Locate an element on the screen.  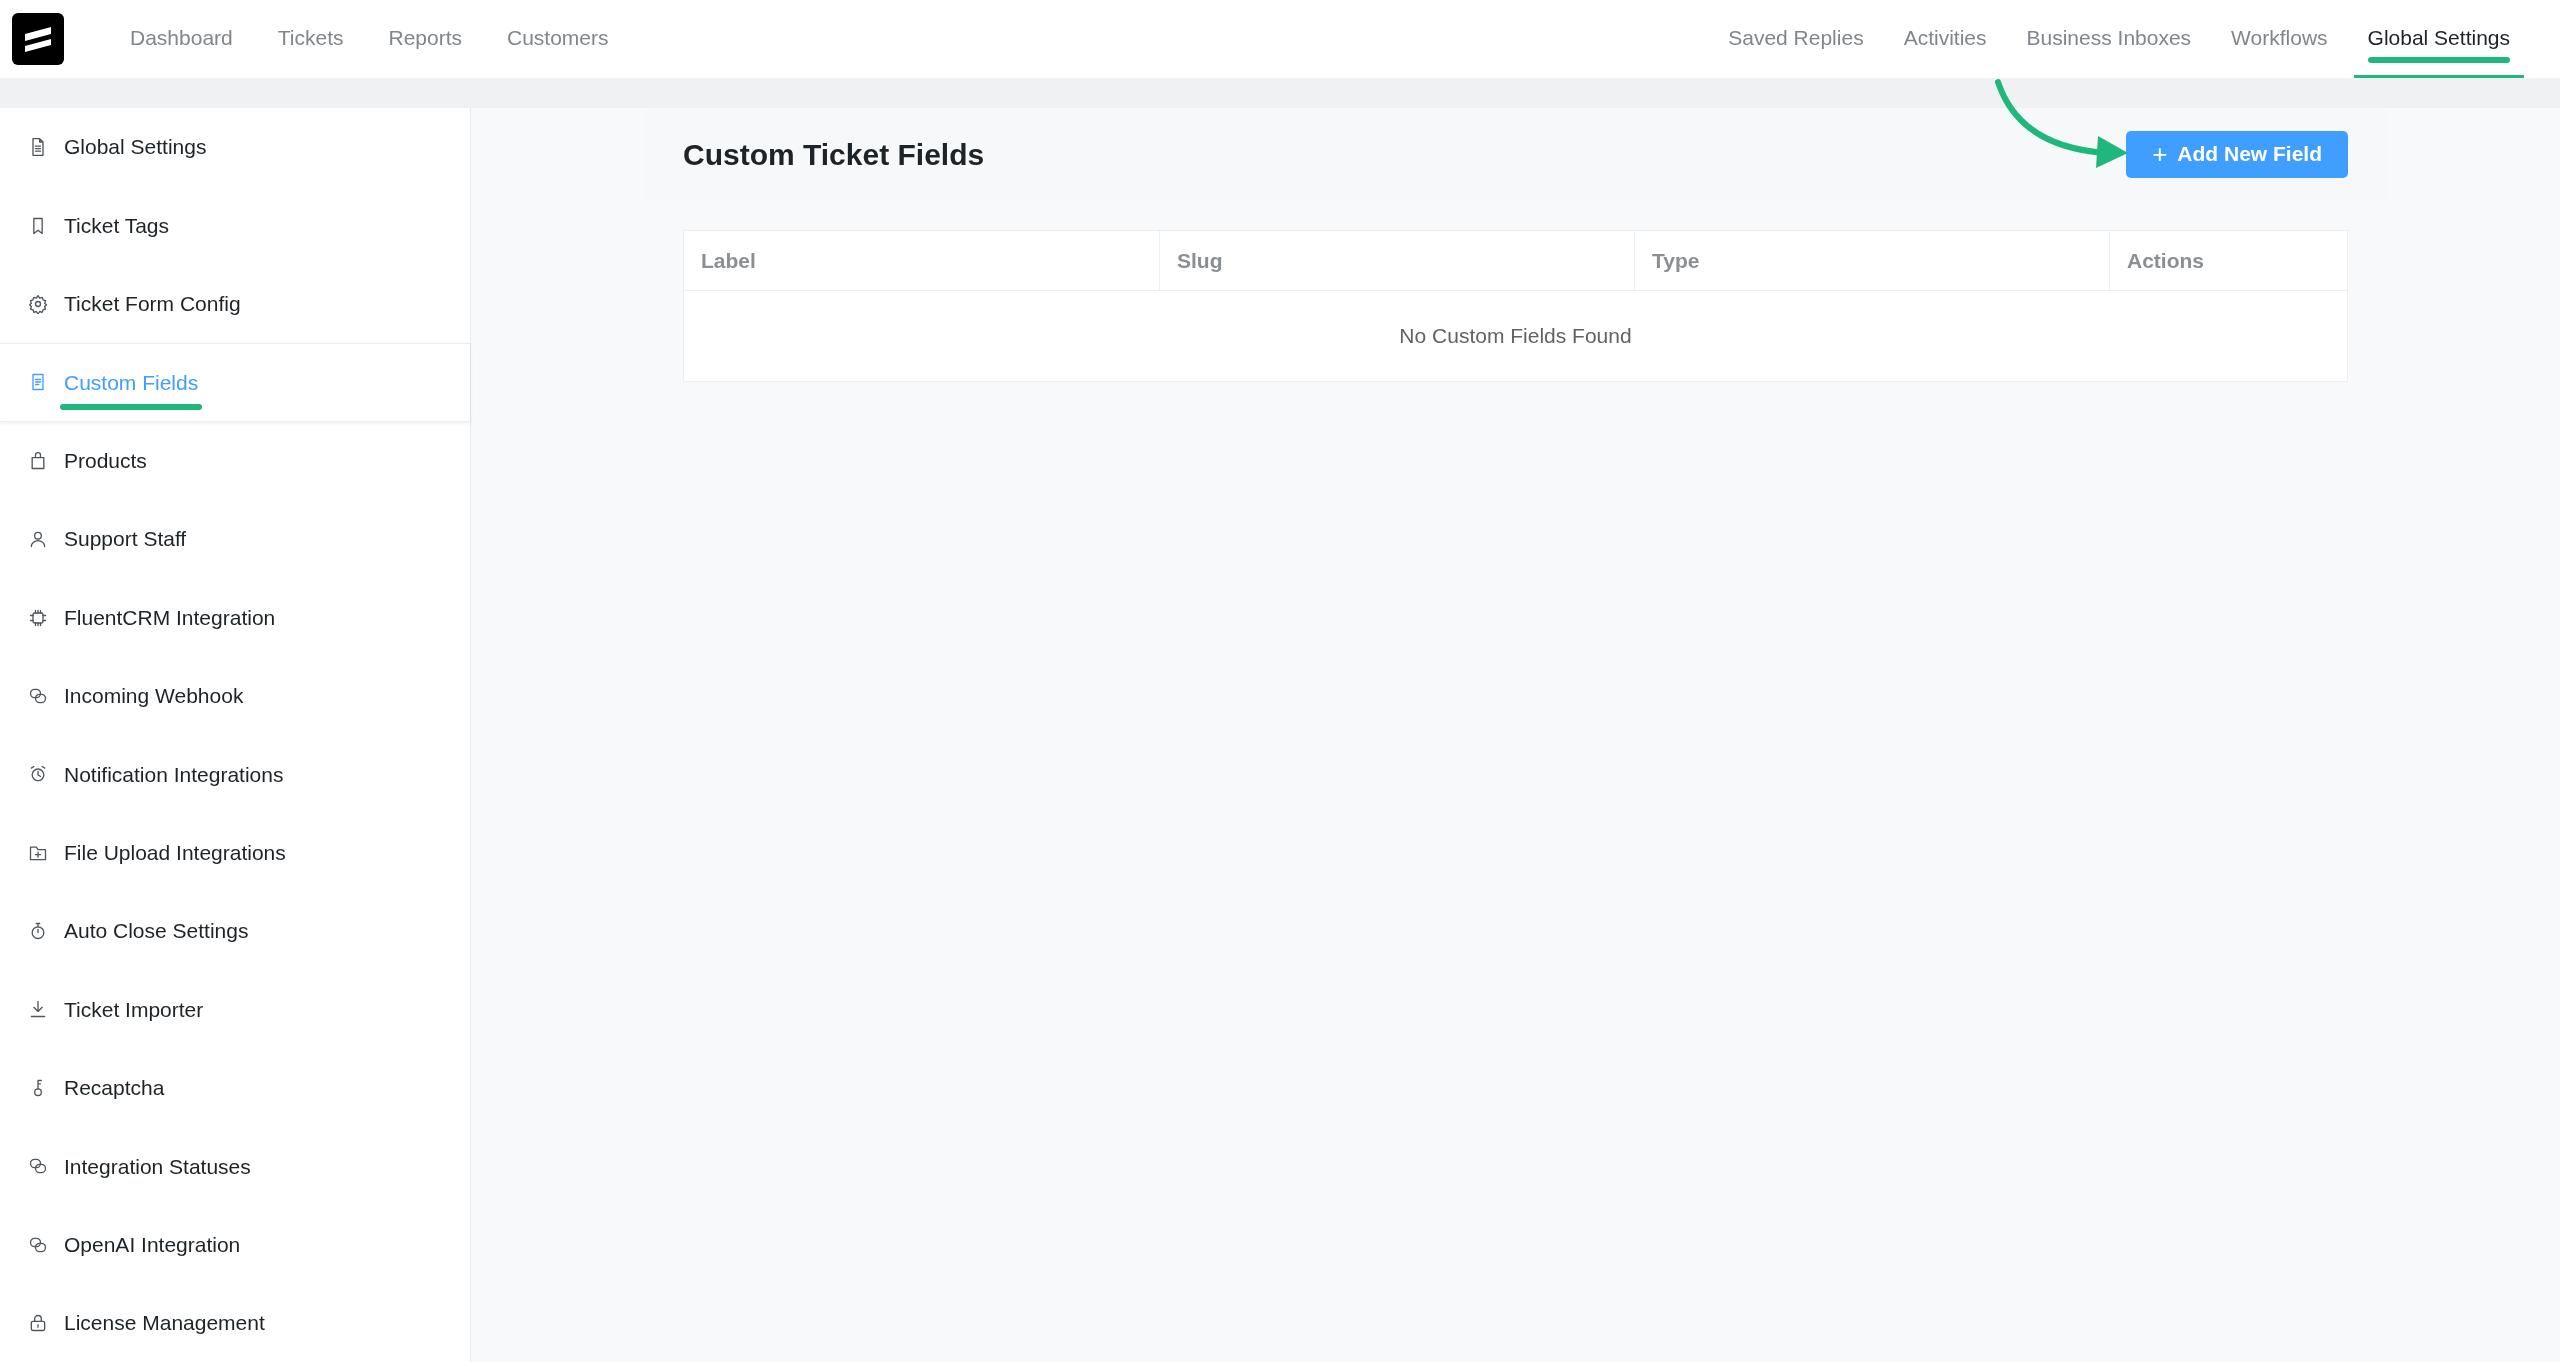
sidebar-item: Recaptcha is located at coordinates (235, 1088).